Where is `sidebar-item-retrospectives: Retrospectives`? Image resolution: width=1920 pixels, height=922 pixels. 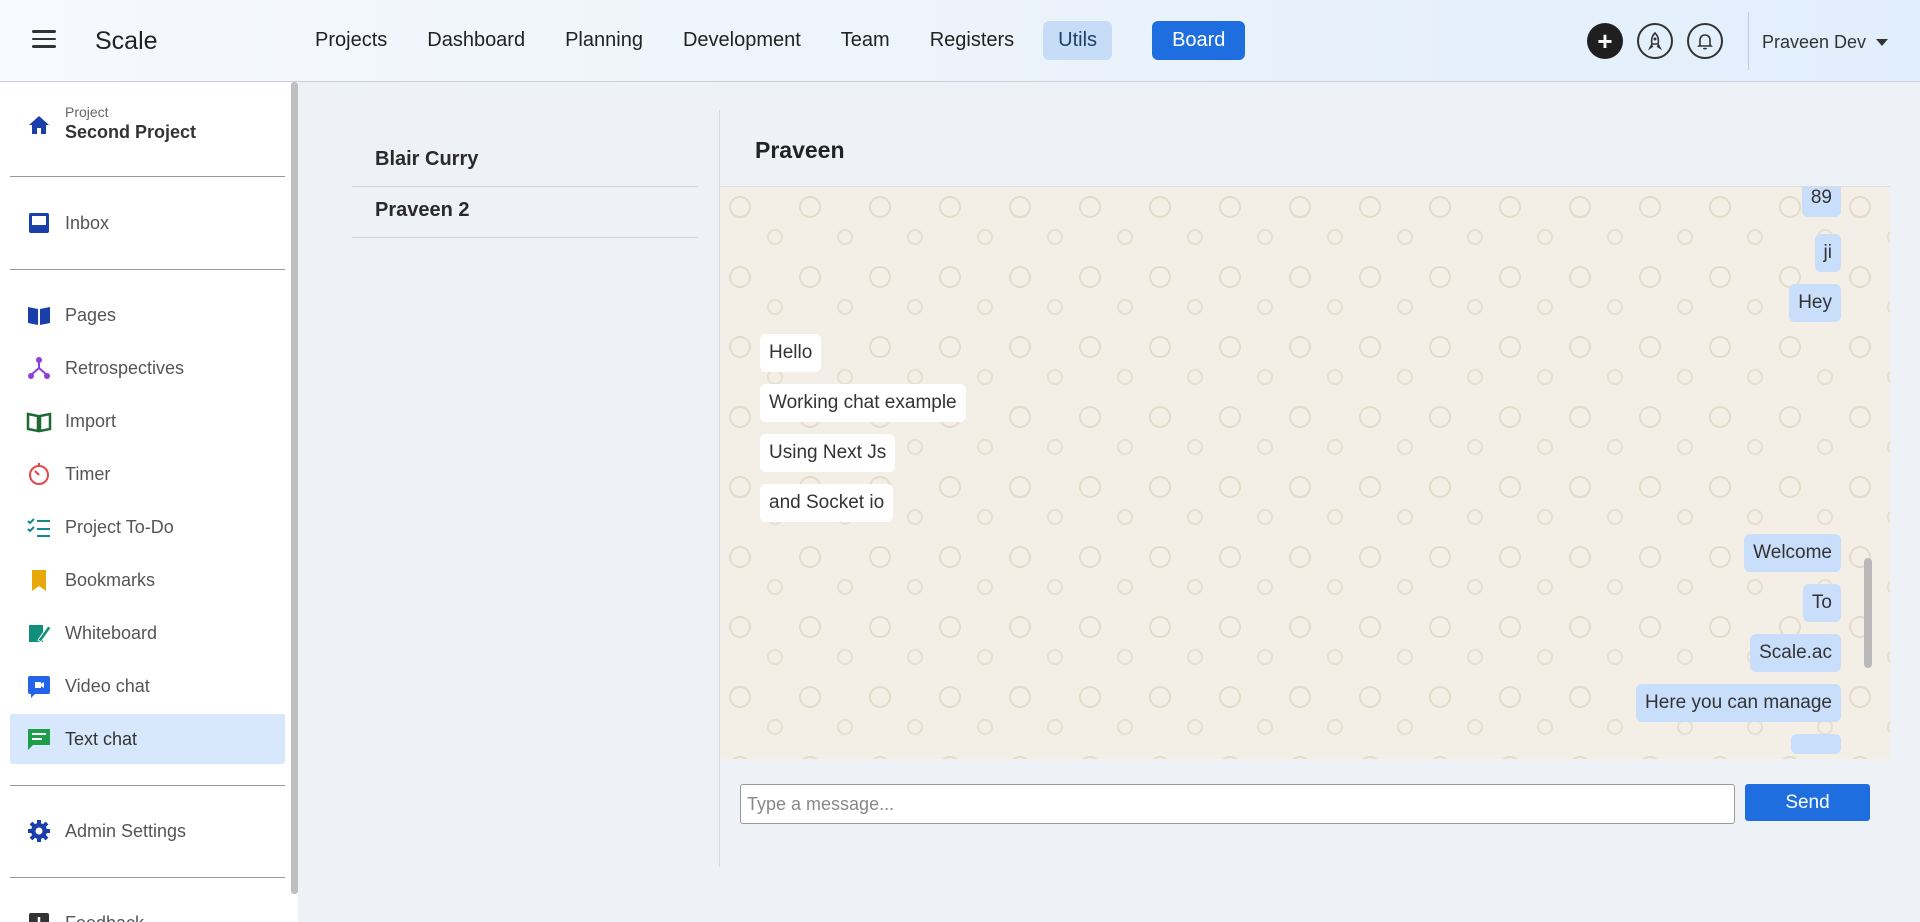
sidebar-item-retrospectives: Retrospectives is located at coordinates (147, 368).